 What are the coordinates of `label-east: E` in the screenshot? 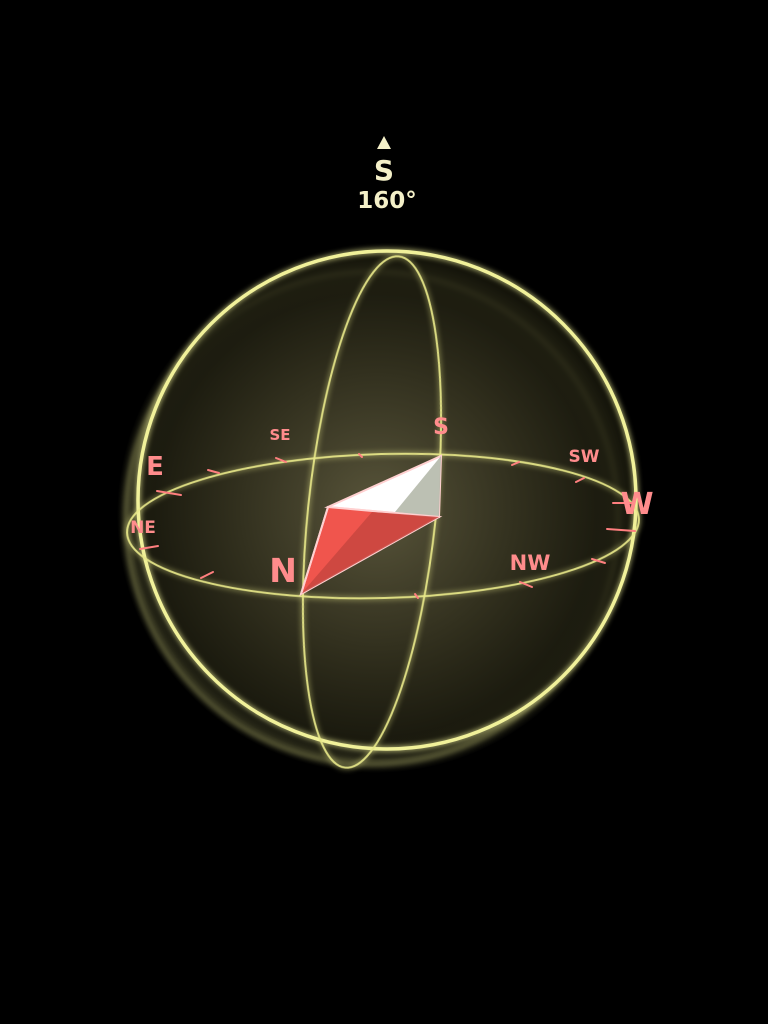 It's located at (155, 467).